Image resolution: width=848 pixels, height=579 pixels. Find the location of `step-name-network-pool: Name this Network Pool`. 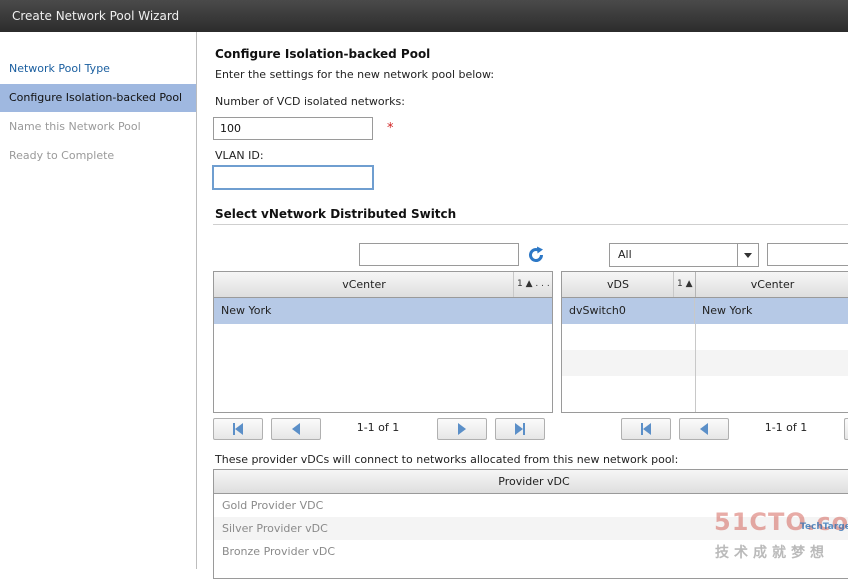

step-name-network-pool: Name this Network Pool is located at coordinates (75, 126).